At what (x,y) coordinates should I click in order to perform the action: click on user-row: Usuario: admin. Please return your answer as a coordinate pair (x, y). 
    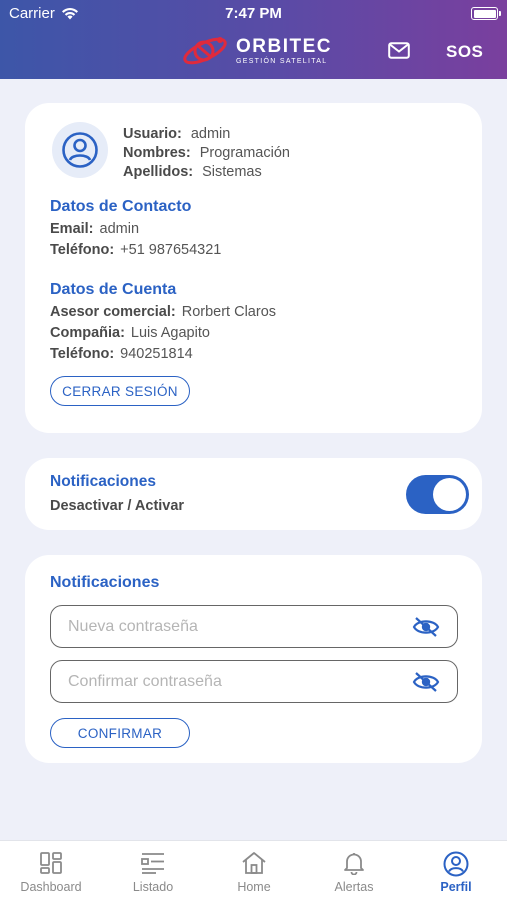
    Looking at the image, I should click on (177, 134).